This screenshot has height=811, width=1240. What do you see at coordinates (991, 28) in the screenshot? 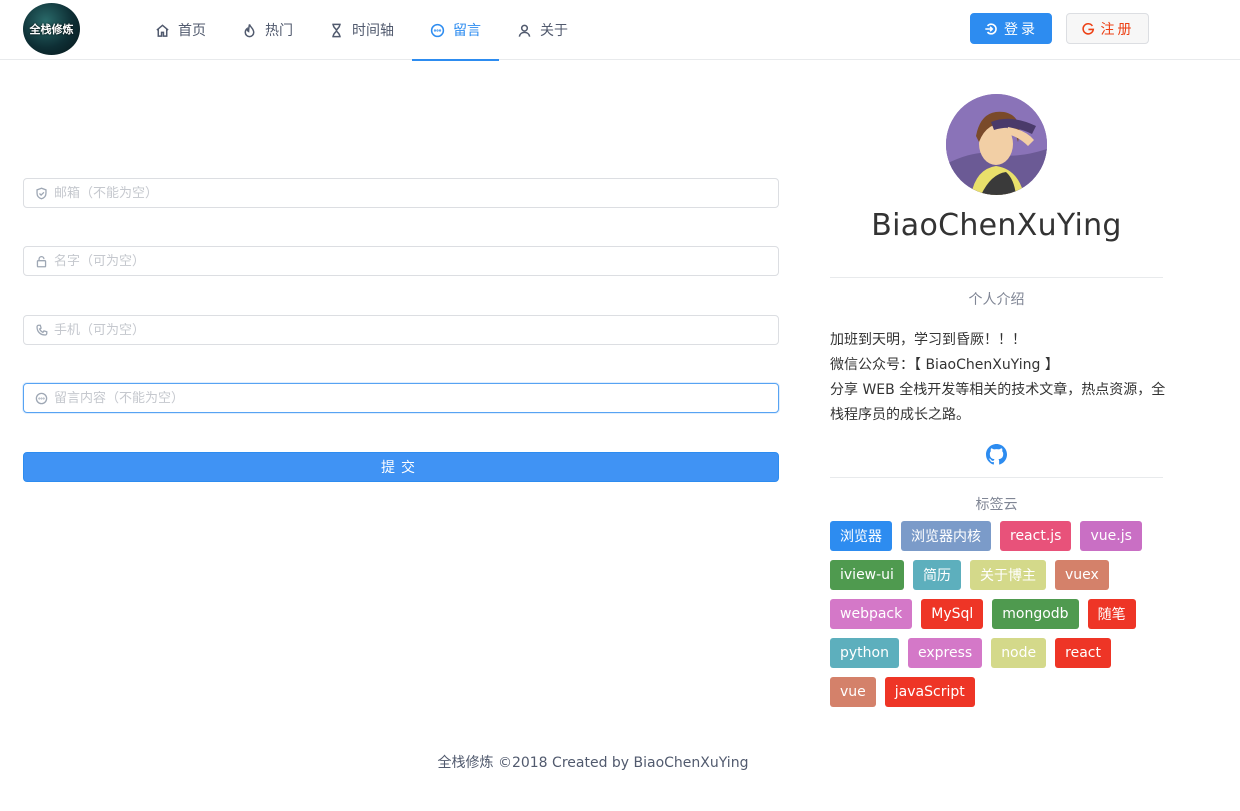
I see `login-icon` at bounding box center [991, 28].